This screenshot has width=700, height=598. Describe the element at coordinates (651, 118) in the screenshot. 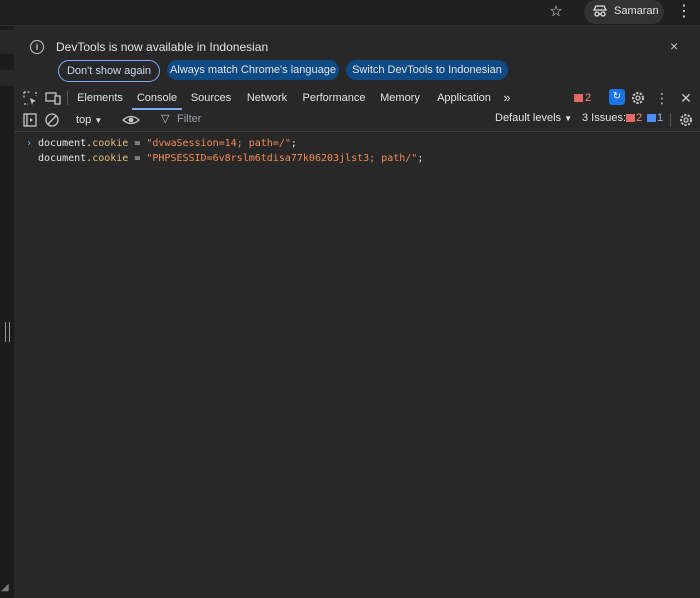

I see `message-icon` at that location.